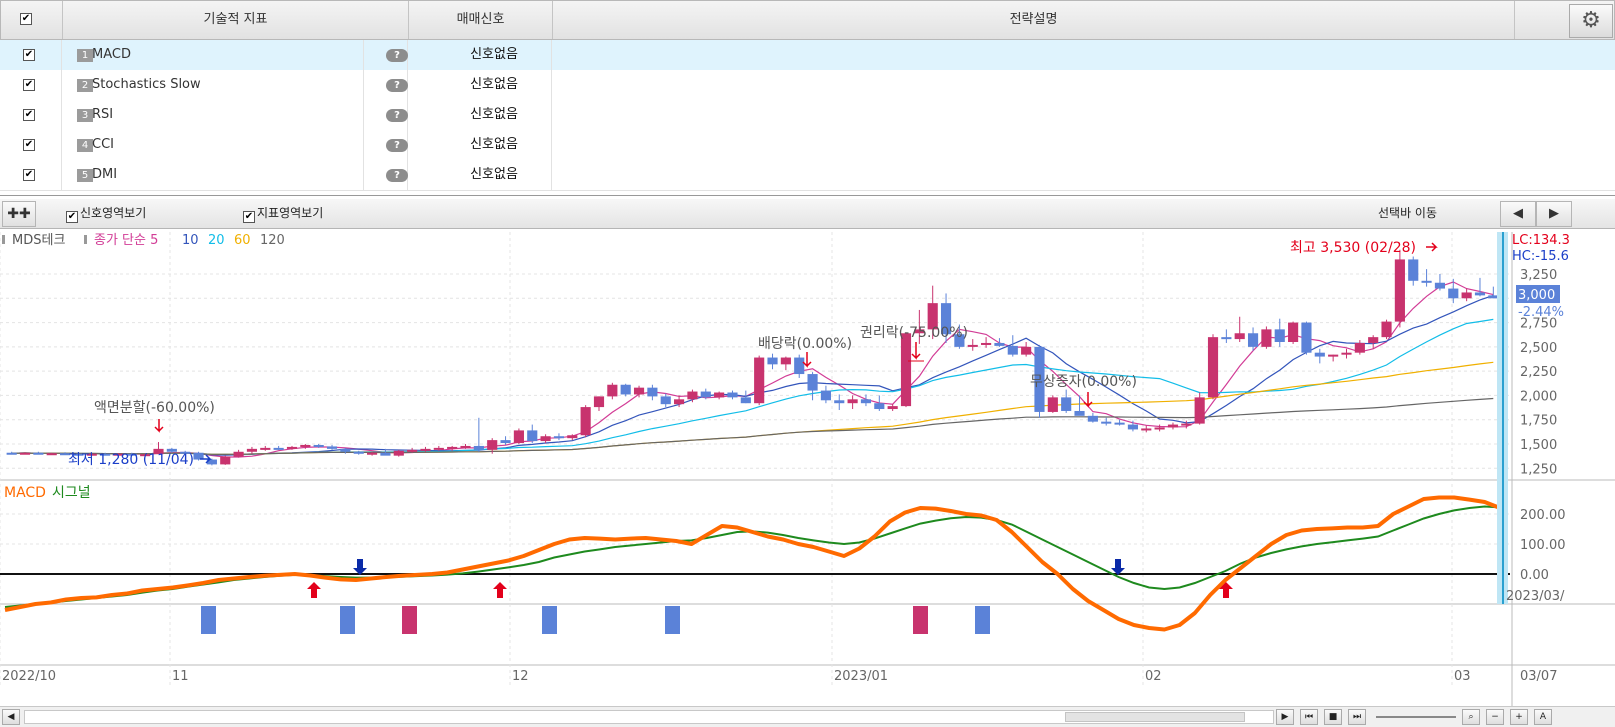 This screenshot has width=1615, height=727. I want to click on macd-tick-label: 100.00, so click(1543, 545).